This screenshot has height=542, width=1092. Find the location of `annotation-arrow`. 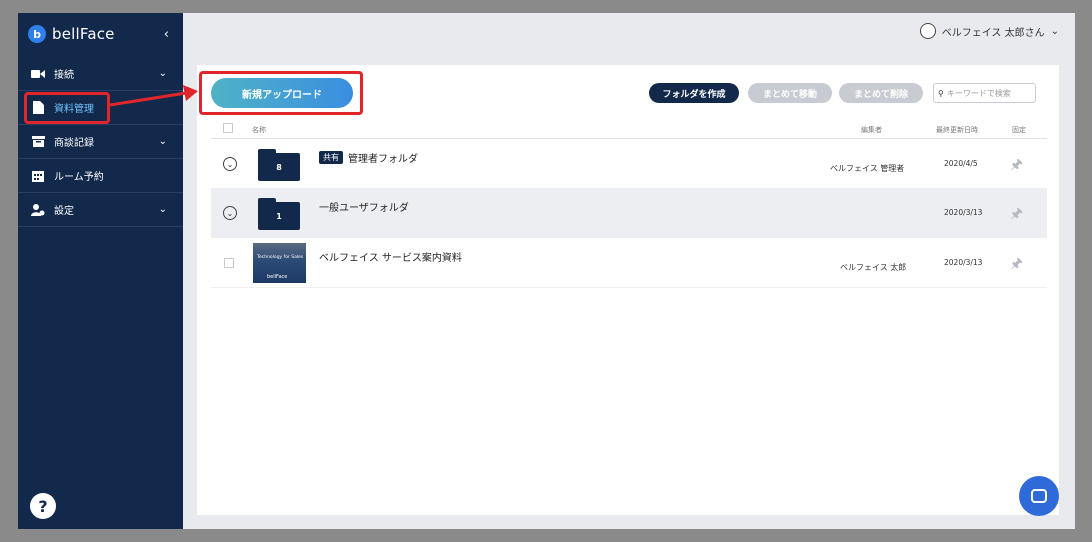

annotation-arrow is located at coordinates (153, 96).